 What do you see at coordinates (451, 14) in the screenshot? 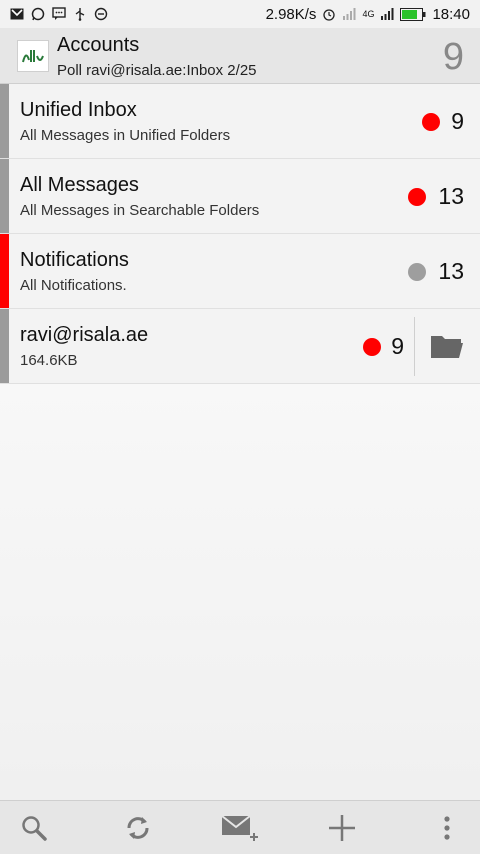
I see `clock: 18:40` at bounding box center [451, 14].